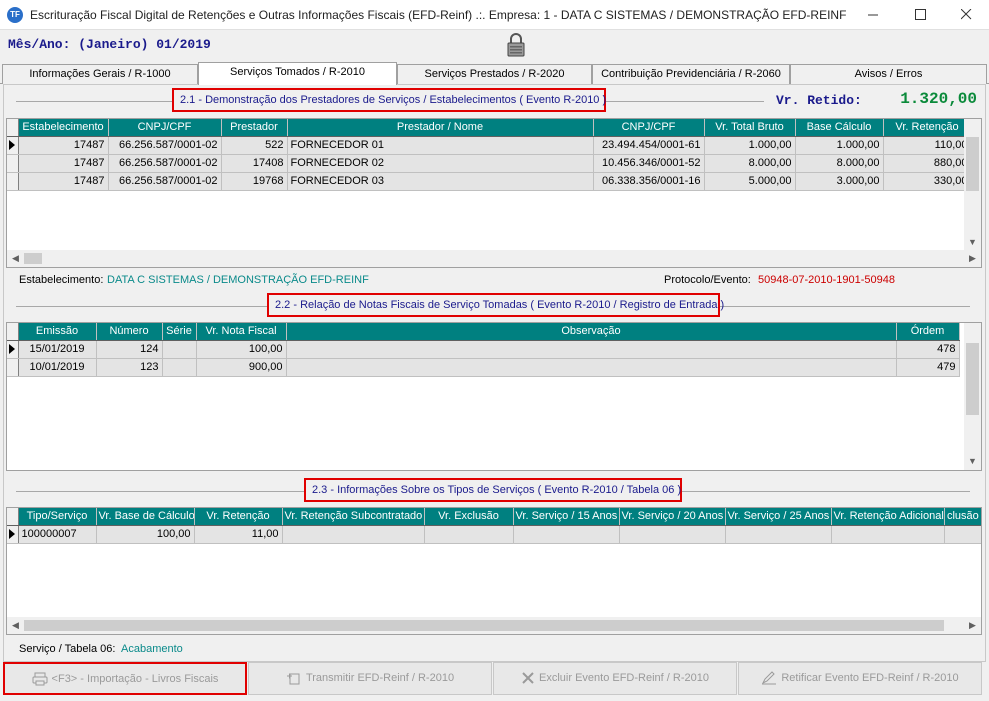  What do you see at coordinates (839, 128) in the screenshot?
I see `col-header: Base Cálculo` at bounding box center [839, 128].